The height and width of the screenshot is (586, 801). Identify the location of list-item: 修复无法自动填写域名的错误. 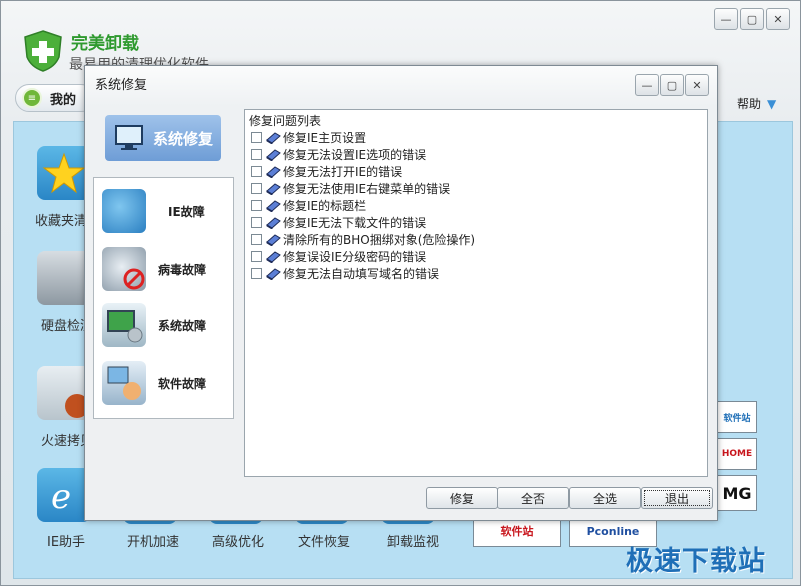
(363, 273).